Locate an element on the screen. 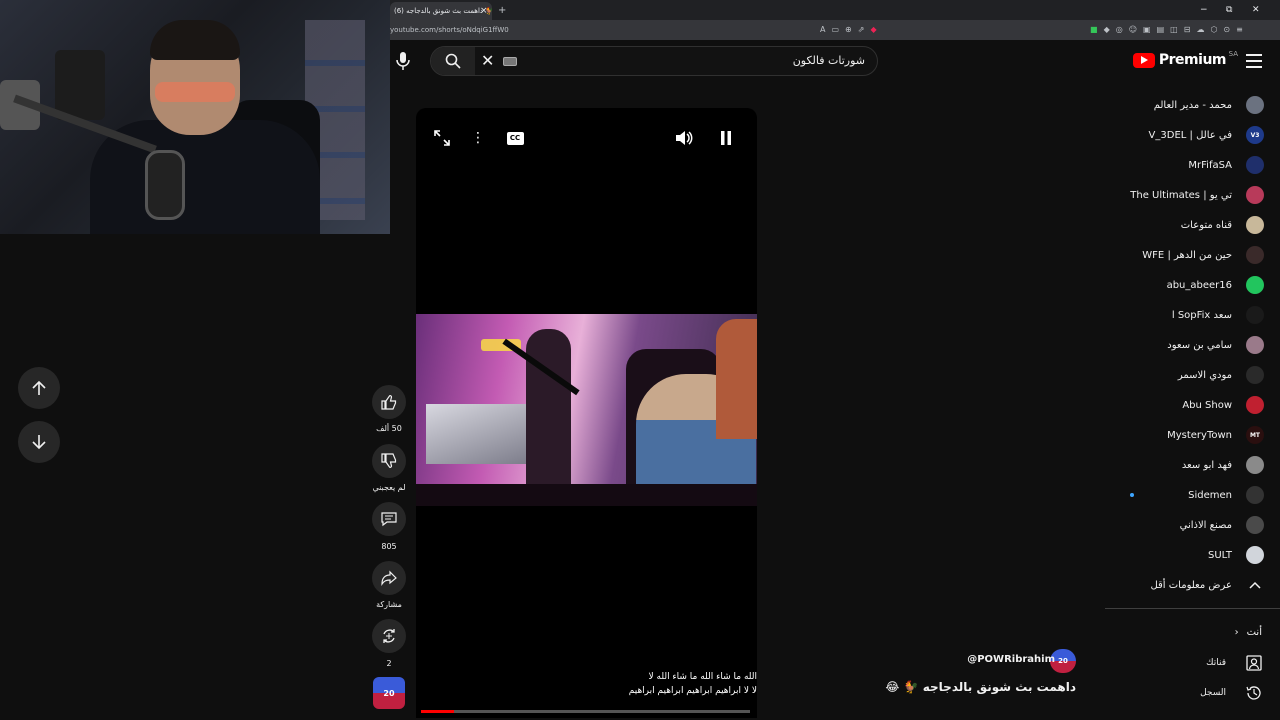 This screenshot has height=720, width=1280. sidebar-item-subscription: حين من الدهر | WFE is located at coordinates (1192, 255).